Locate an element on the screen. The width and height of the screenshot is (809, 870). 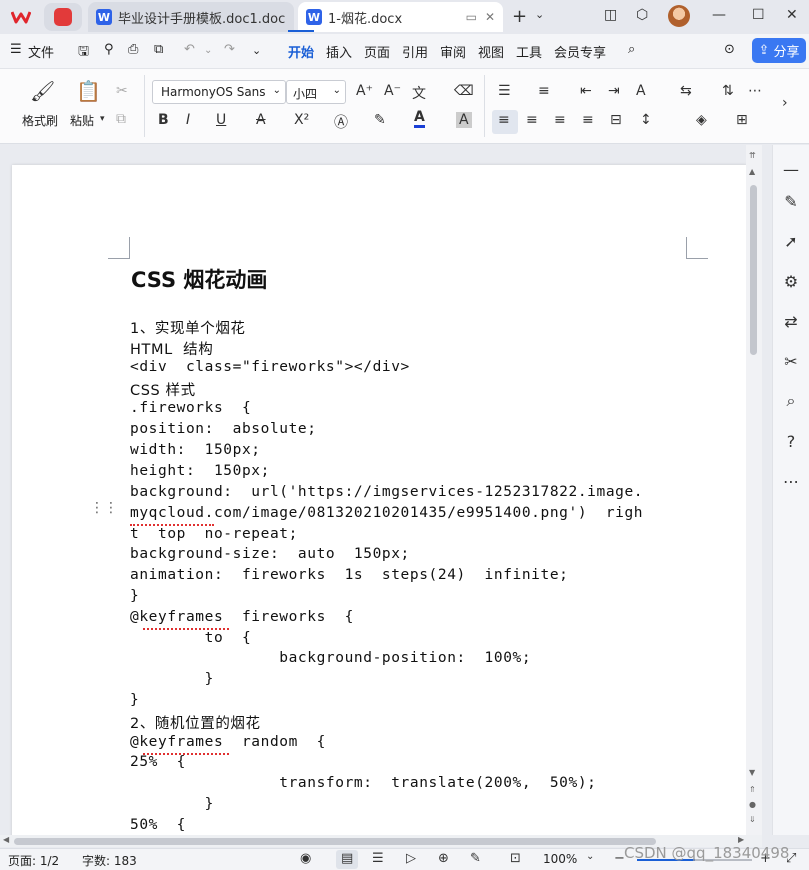
doc-line: position: absolute; is located at coordinates (223, 429).